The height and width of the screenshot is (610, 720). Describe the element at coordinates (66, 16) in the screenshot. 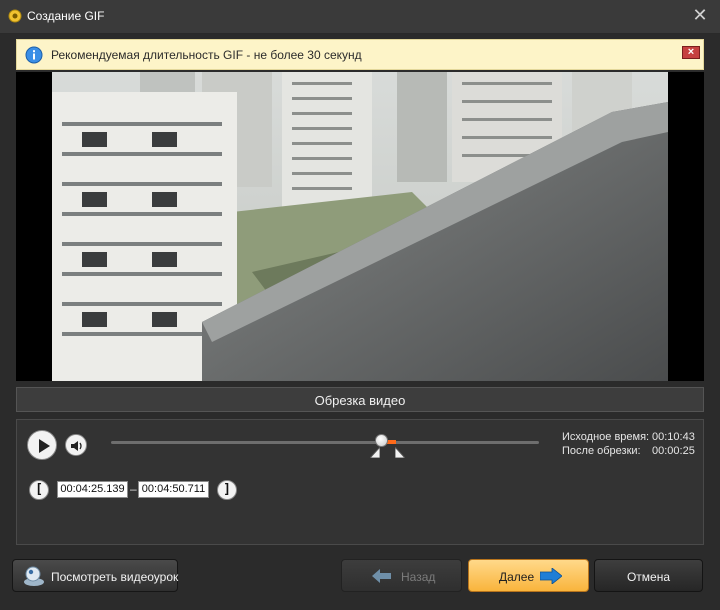

I see `window-title: Создание GIF` at that location.